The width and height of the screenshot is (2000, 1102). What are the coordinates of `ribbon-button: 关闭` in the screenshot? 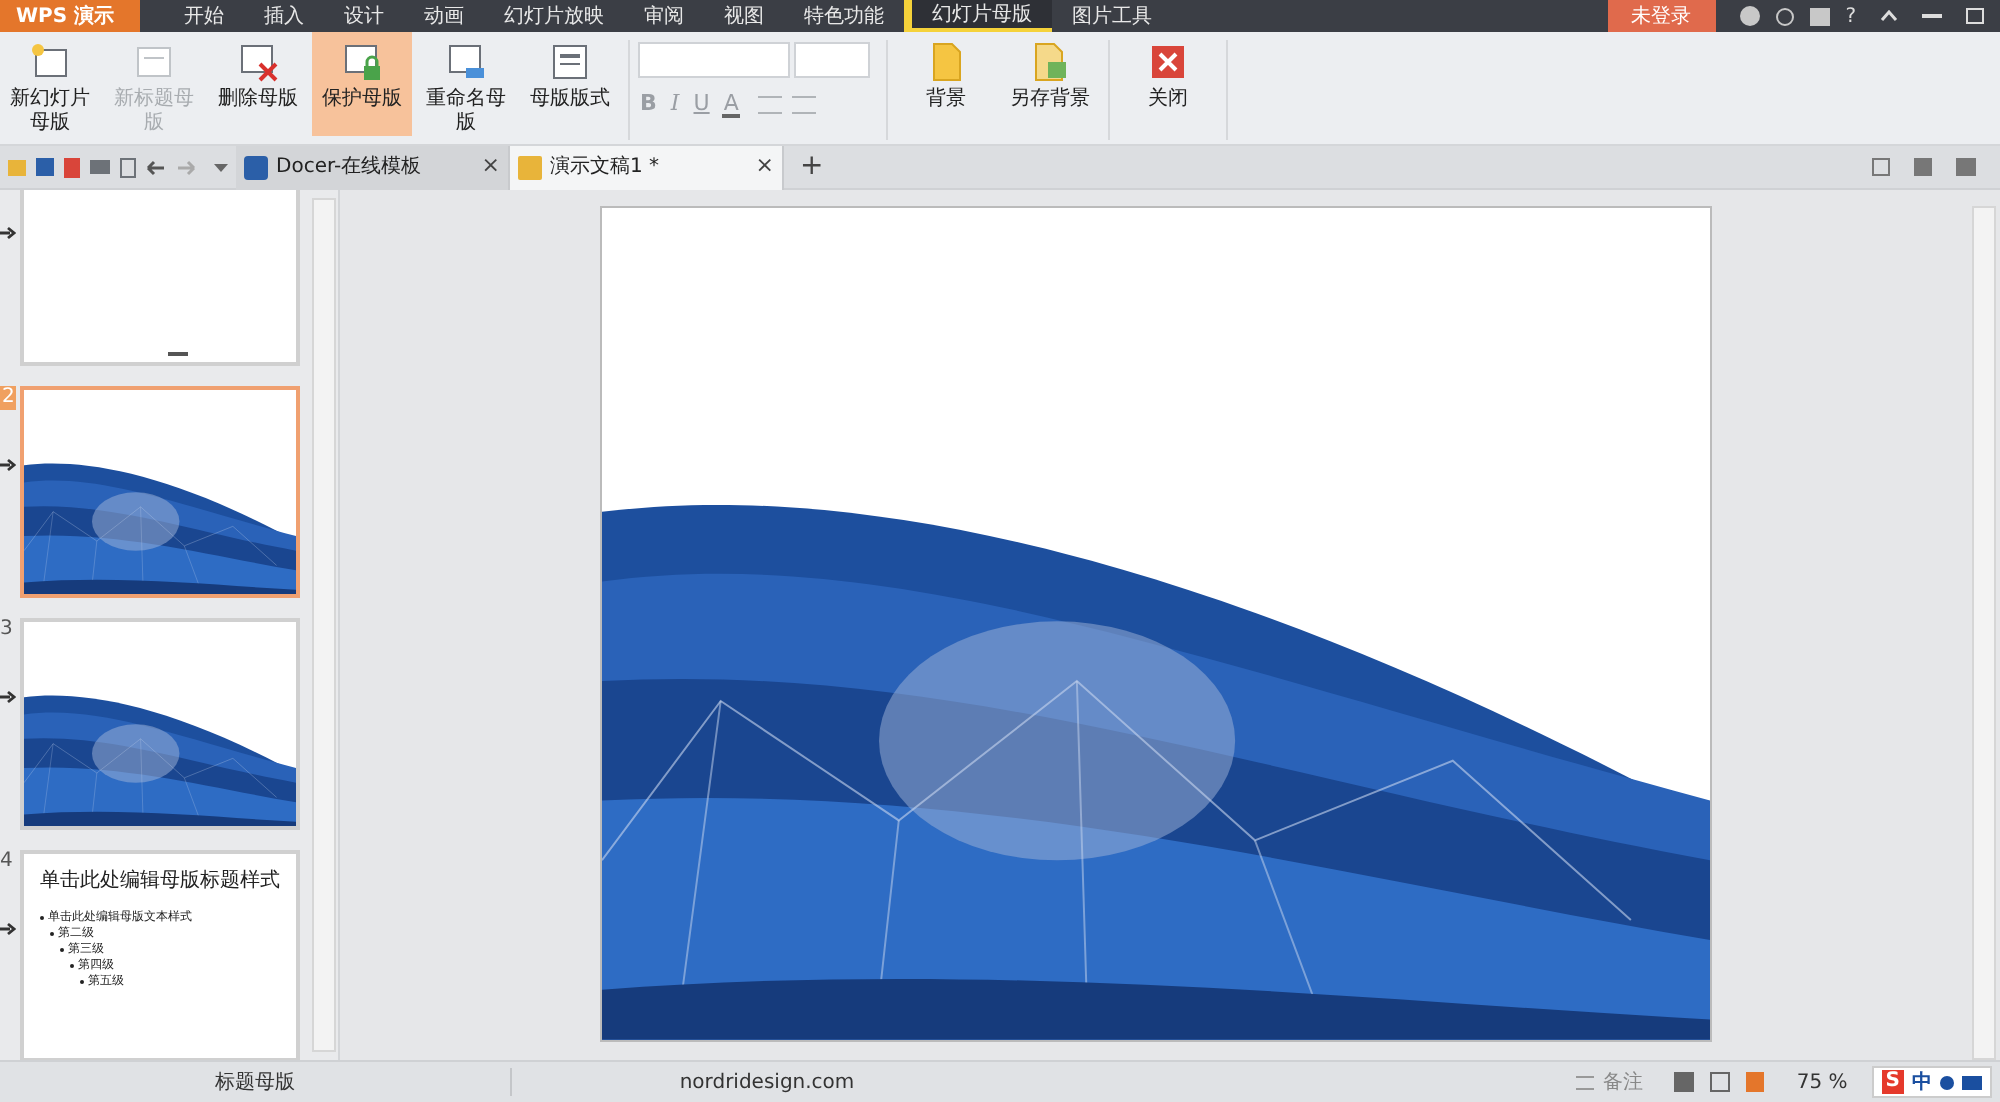 It's located at (1168, 84).